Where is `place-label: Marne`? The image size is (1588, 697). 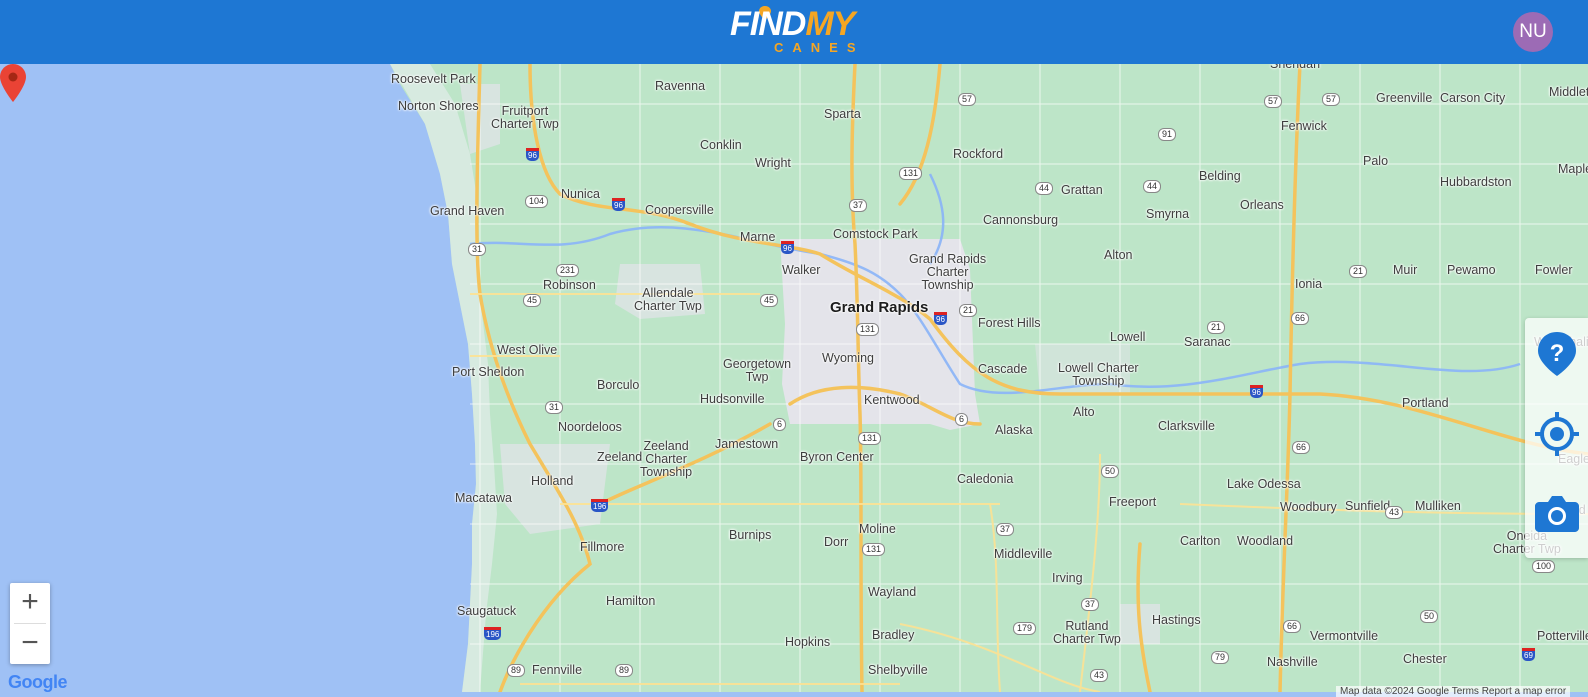
place-label: Marne is located at coordinates (758, 237).